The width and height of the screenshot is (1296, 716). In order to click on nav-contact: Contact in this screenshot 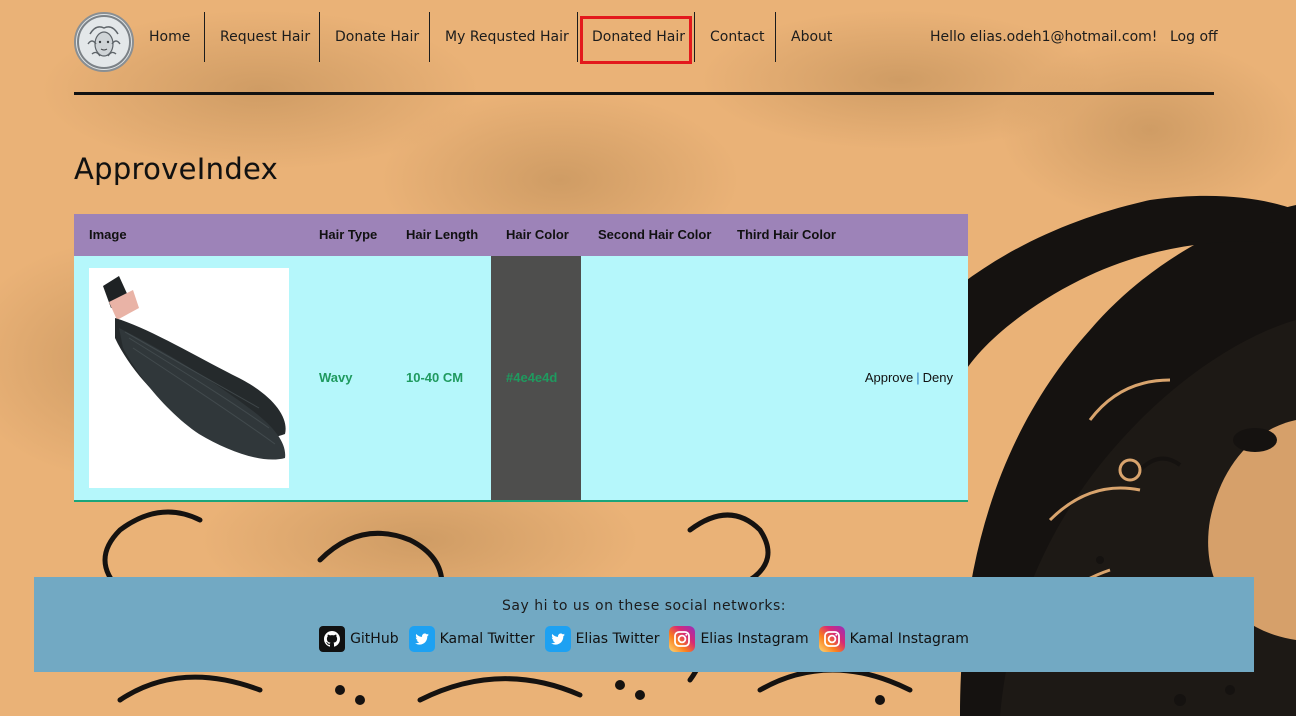, I will do `click(737, 37)`.